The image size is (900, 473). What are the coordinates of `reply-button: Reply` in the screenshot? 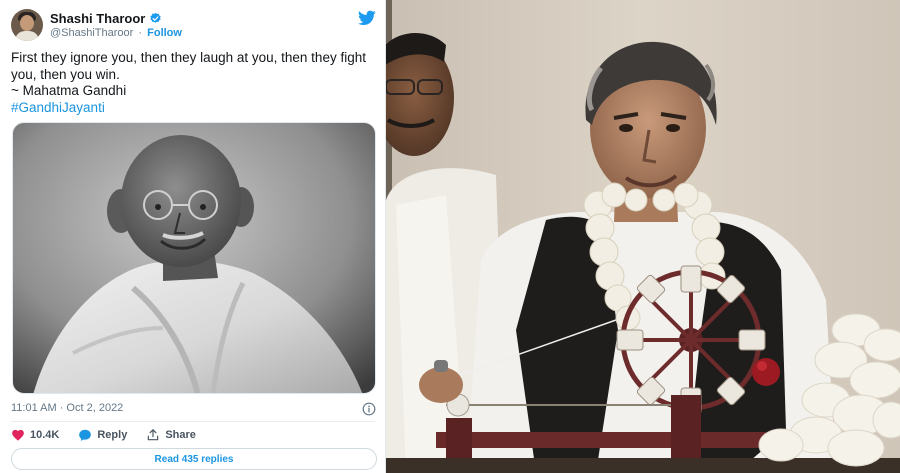 It's located at (102, 435).